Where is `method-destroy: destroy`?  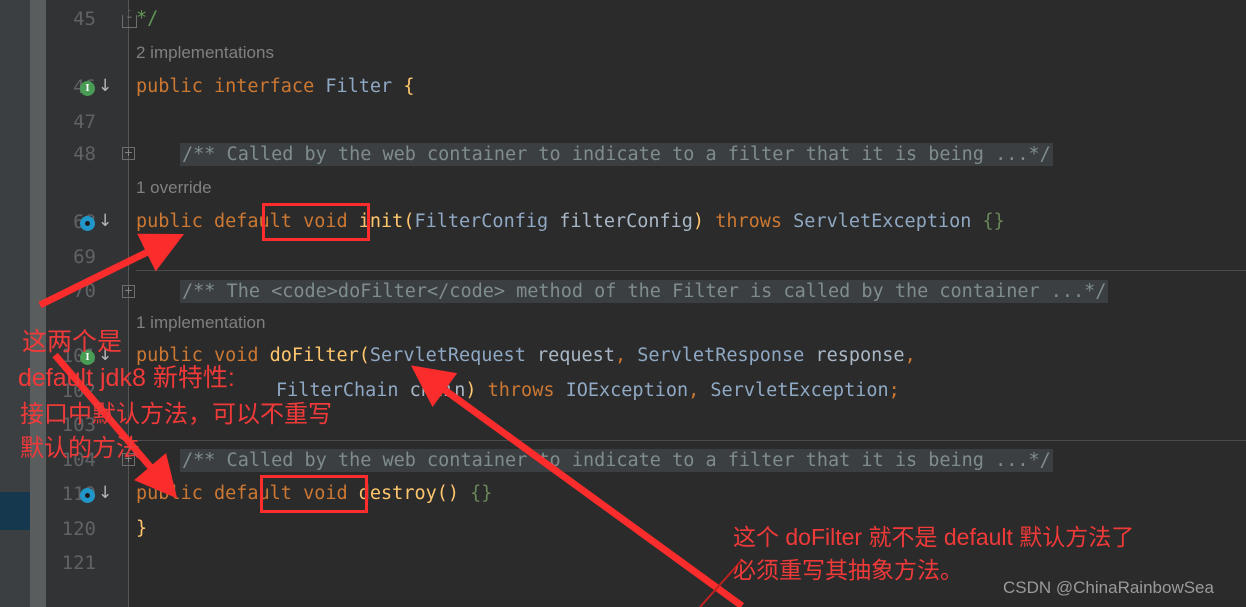
method-destroy: destroy is located at coordinates (397, 493).